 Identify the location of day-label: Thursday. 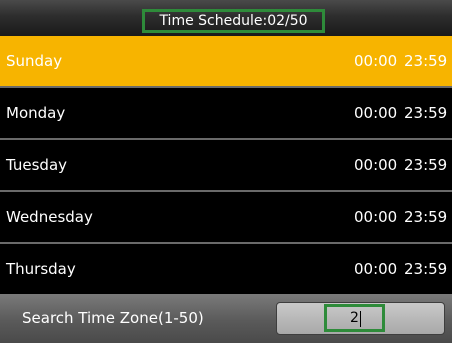
(41, 269).